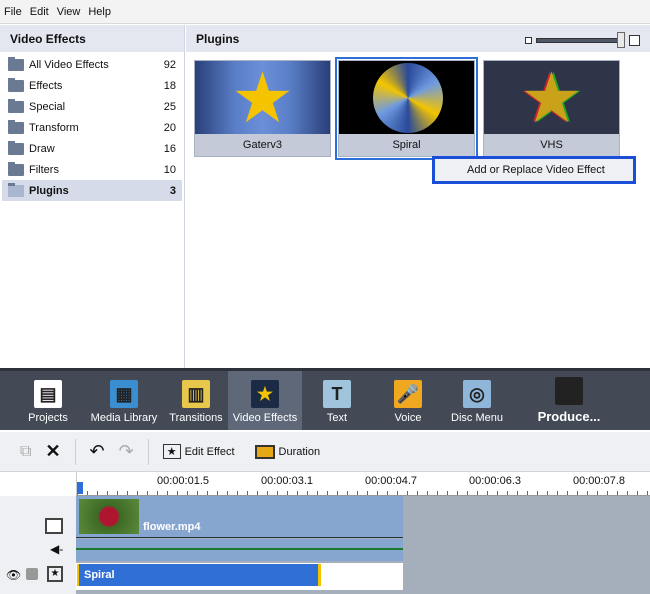 The height and width of the screenshot is (594, 650). Describe the element at coordinates (337, 394) in the screenshot. I see `text-icon: T` at that location.